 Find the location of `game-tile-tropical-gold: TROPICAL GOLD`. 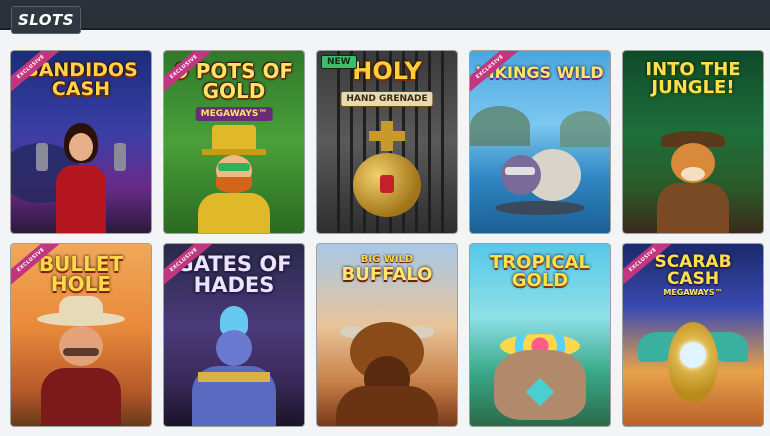

game-tile-tropical-gold: TROPICAL GOLD is located at coordinates (540, 335).